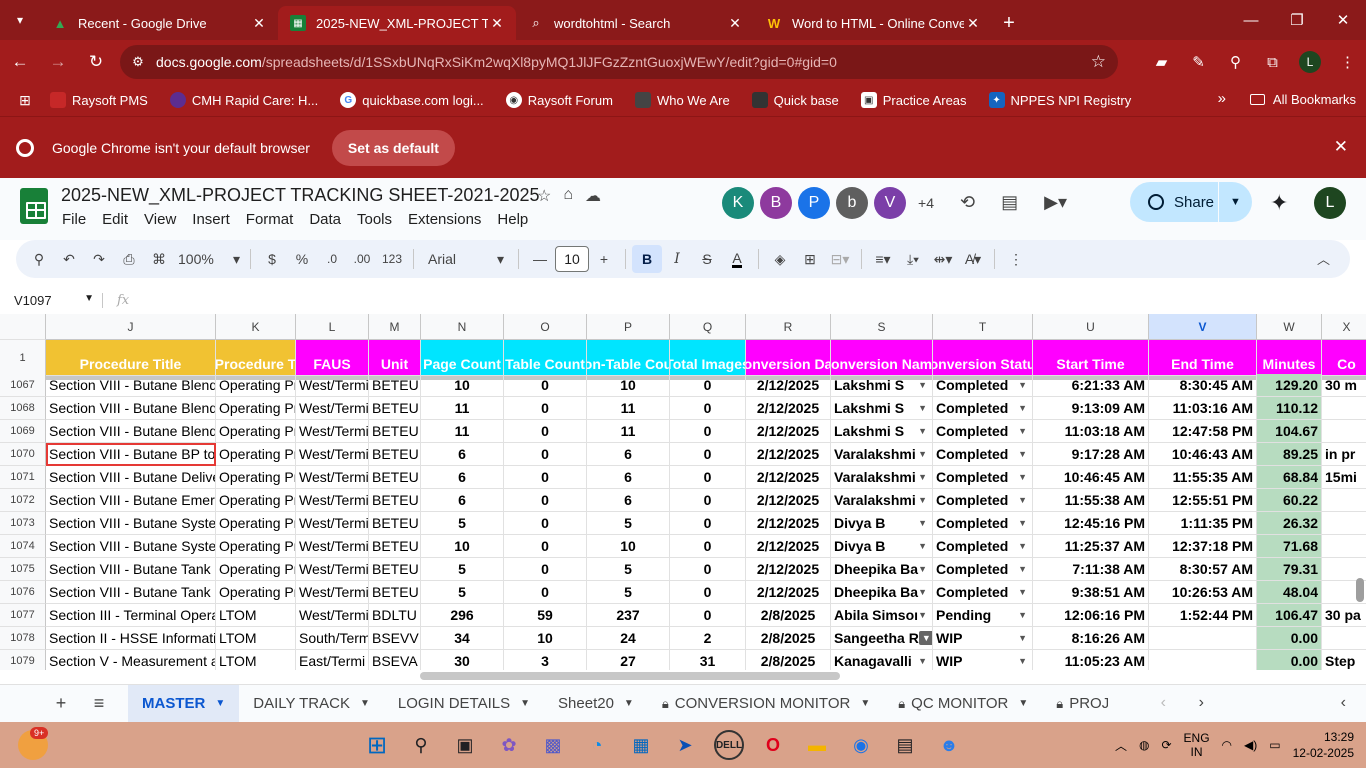 Image resolution: width=1366 pixels, height=768 pixels. Describe the element at coordinates (1091, 500) in the screenshot. I see `table-cell: 11:55:38 AM` at that location.